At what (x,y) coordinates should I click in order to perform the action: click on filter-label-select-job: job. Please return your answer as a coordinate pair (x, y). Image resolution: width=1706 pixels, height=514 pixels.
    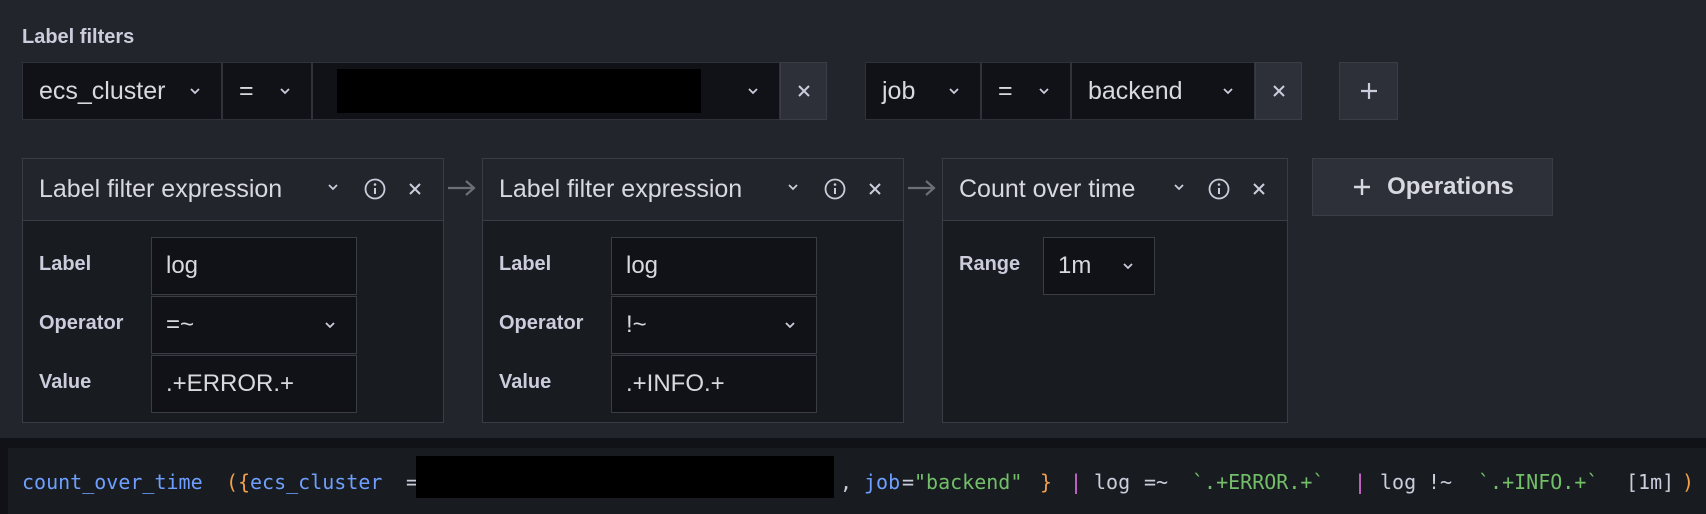
    Looking at the image, I should click on (923, 91).